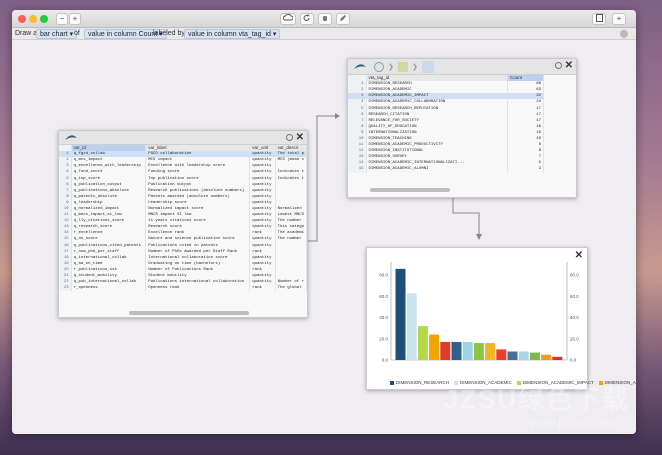  I want to click on redo-icon, so click(306, 17).